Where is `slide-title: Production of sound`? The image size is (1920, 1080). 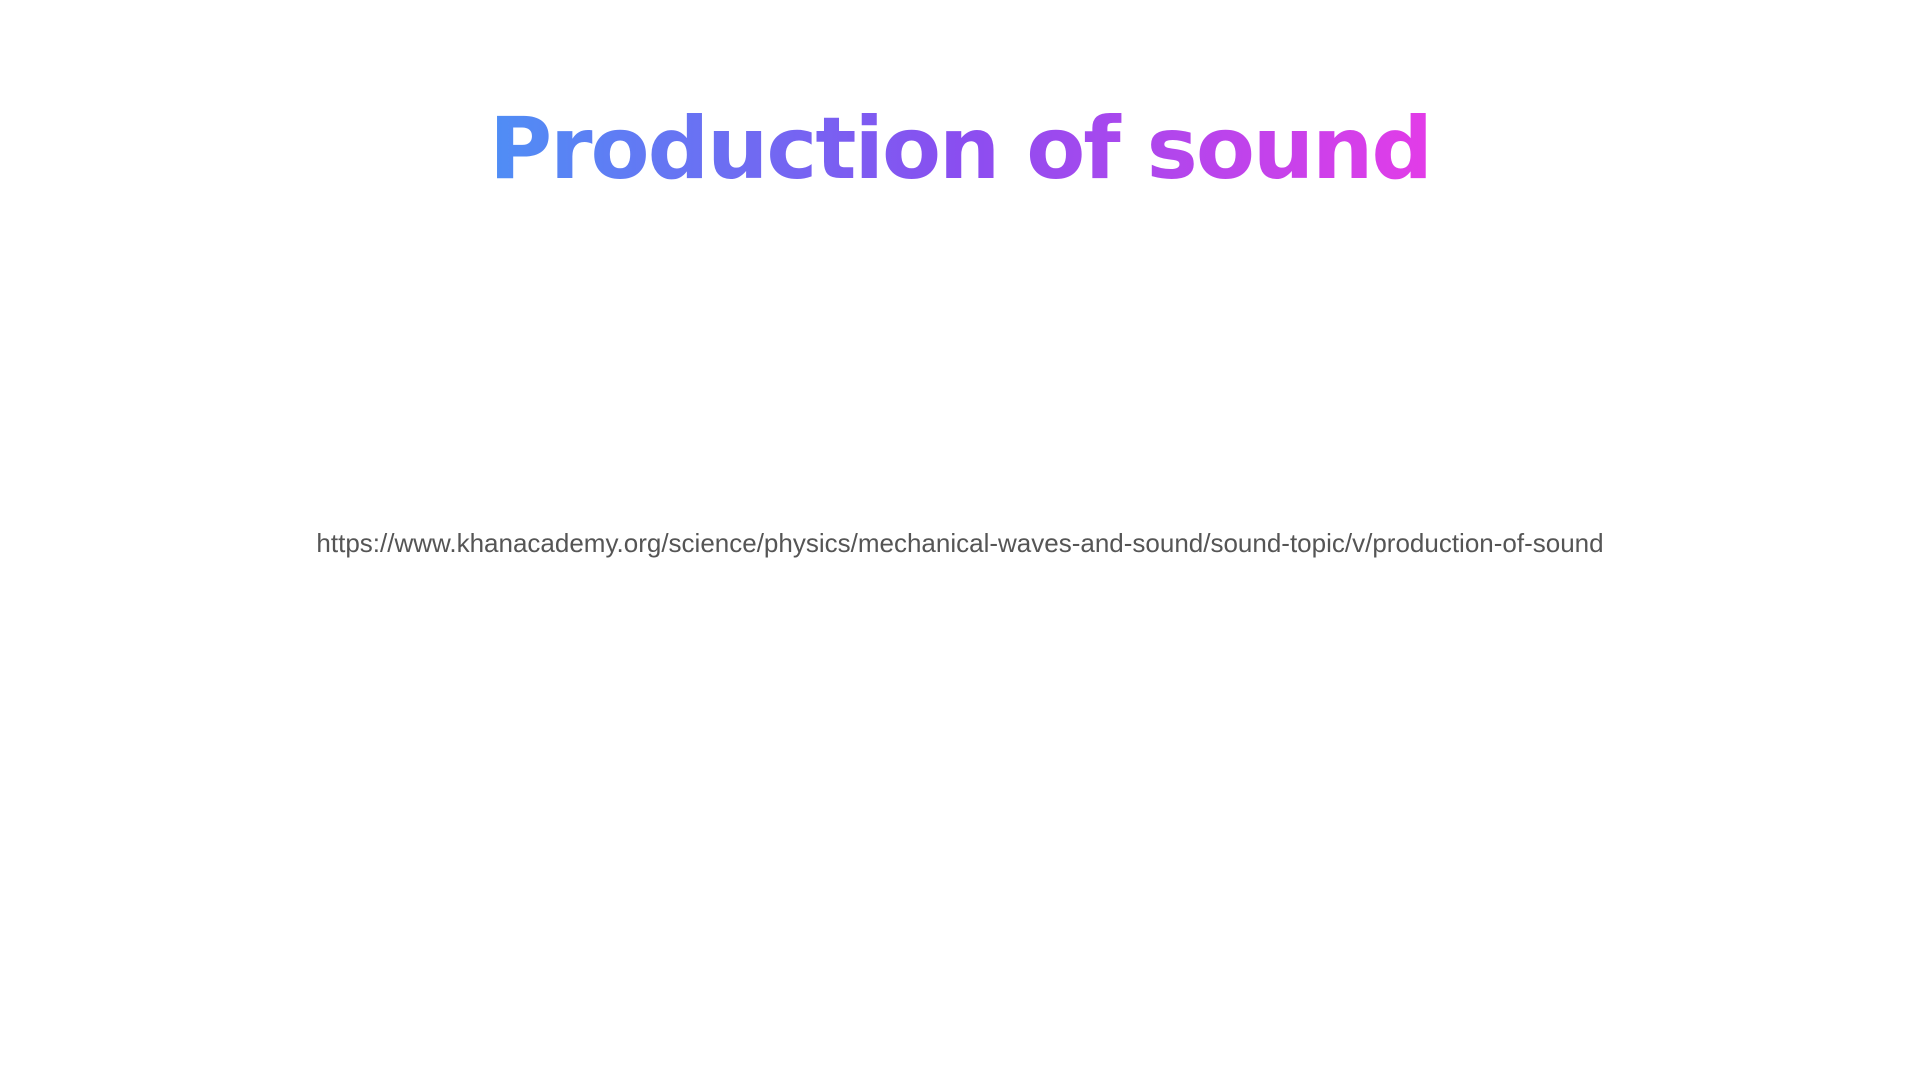 slide-title: Production of sound is located at coordinates (960, 149).